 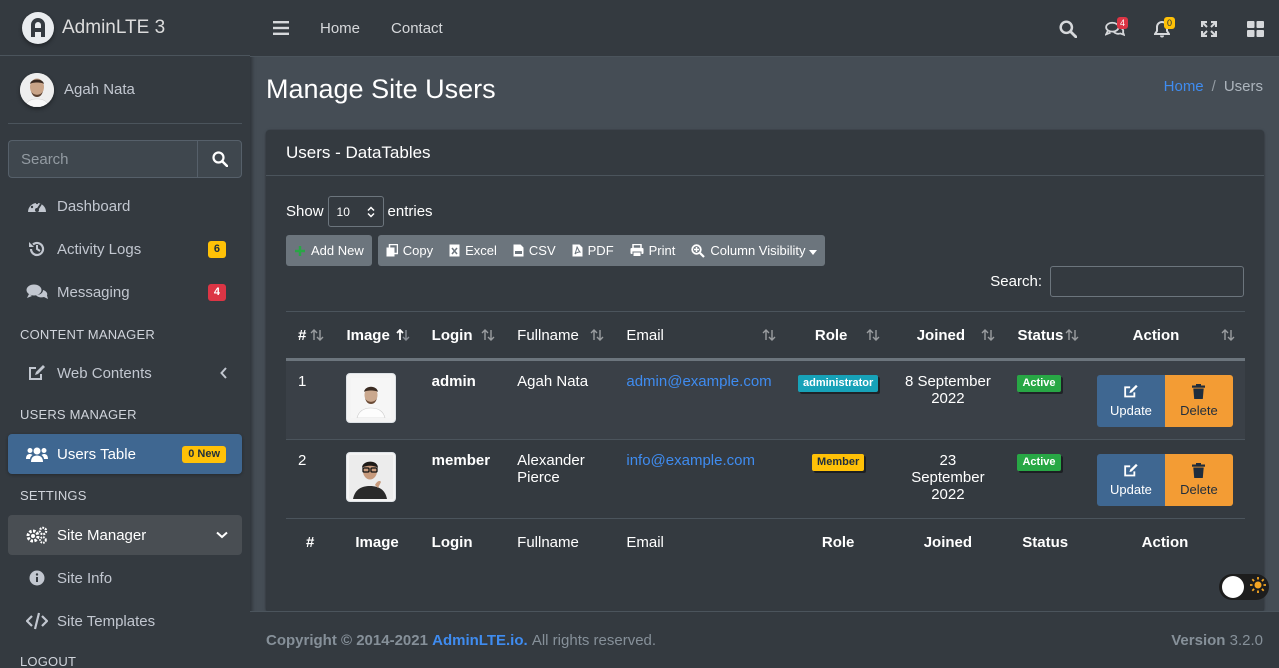 I want to click on email-link: admin@example.com, so click(x=698, y=381).